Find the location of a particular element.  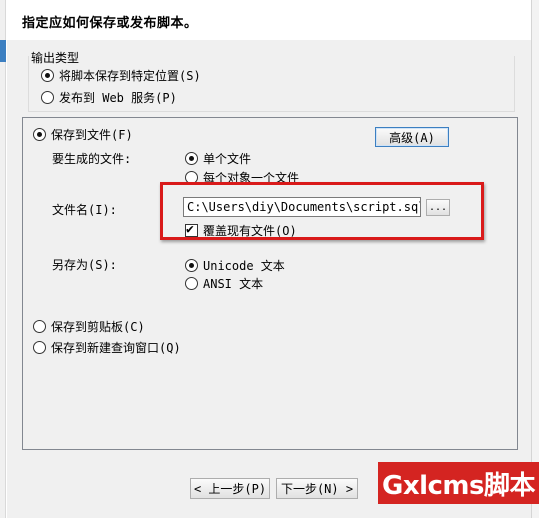

filename-label: 文件名(I): is located at coordinates (84, 210).